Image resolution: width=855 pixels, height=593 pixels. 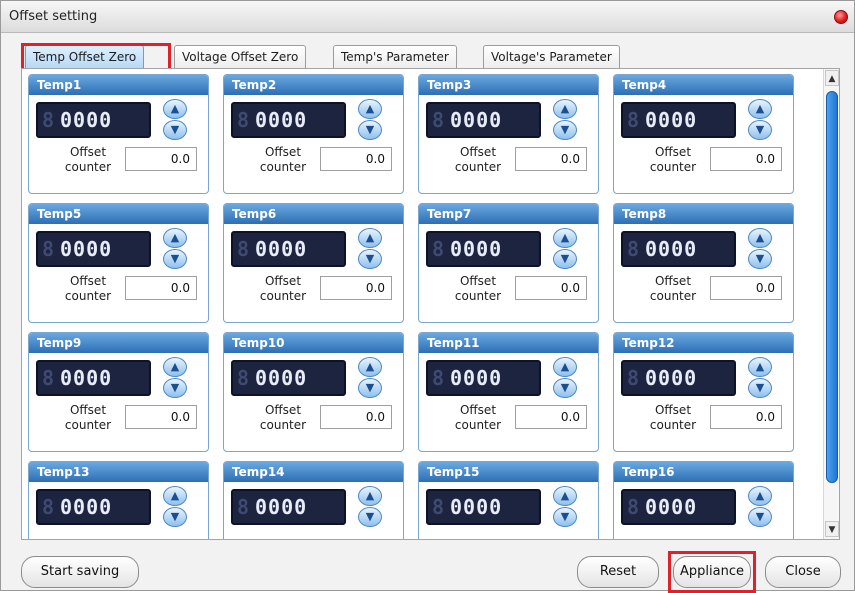 I want to click on temp-card-title: Temp10, so click(x=313, y=343).